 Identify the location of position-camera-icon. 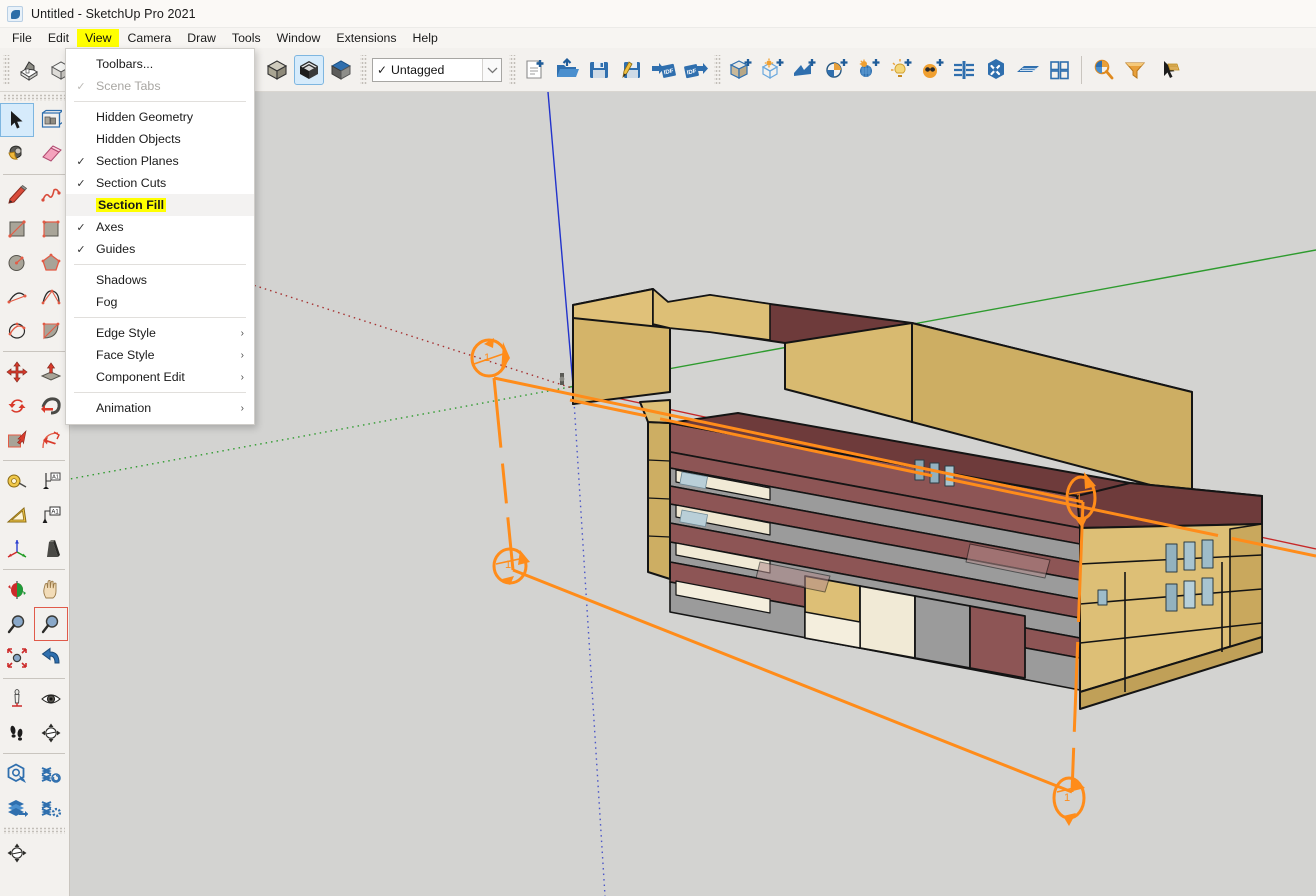
(17, 699).